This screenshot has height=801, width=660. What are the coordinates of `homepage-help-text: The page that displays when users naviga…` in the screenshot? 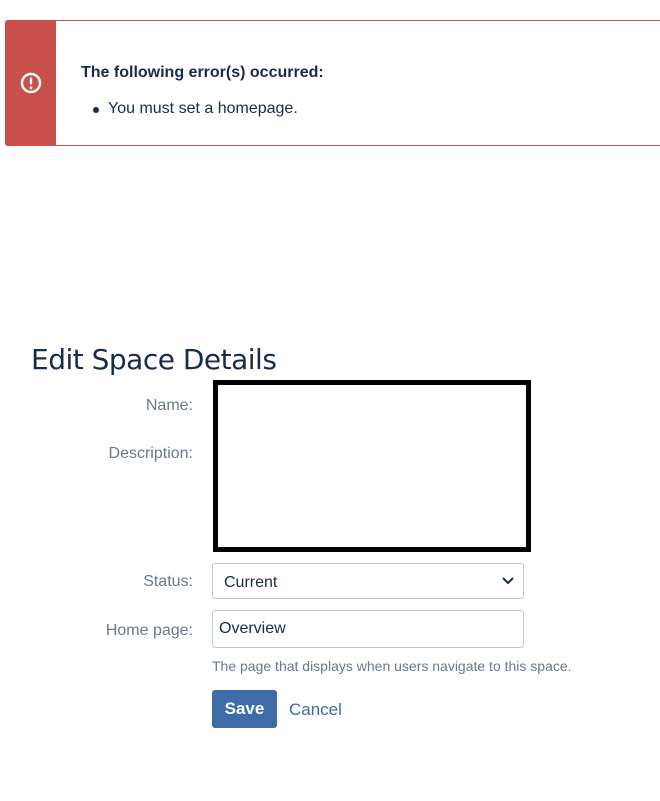 It's located at (392, 666).